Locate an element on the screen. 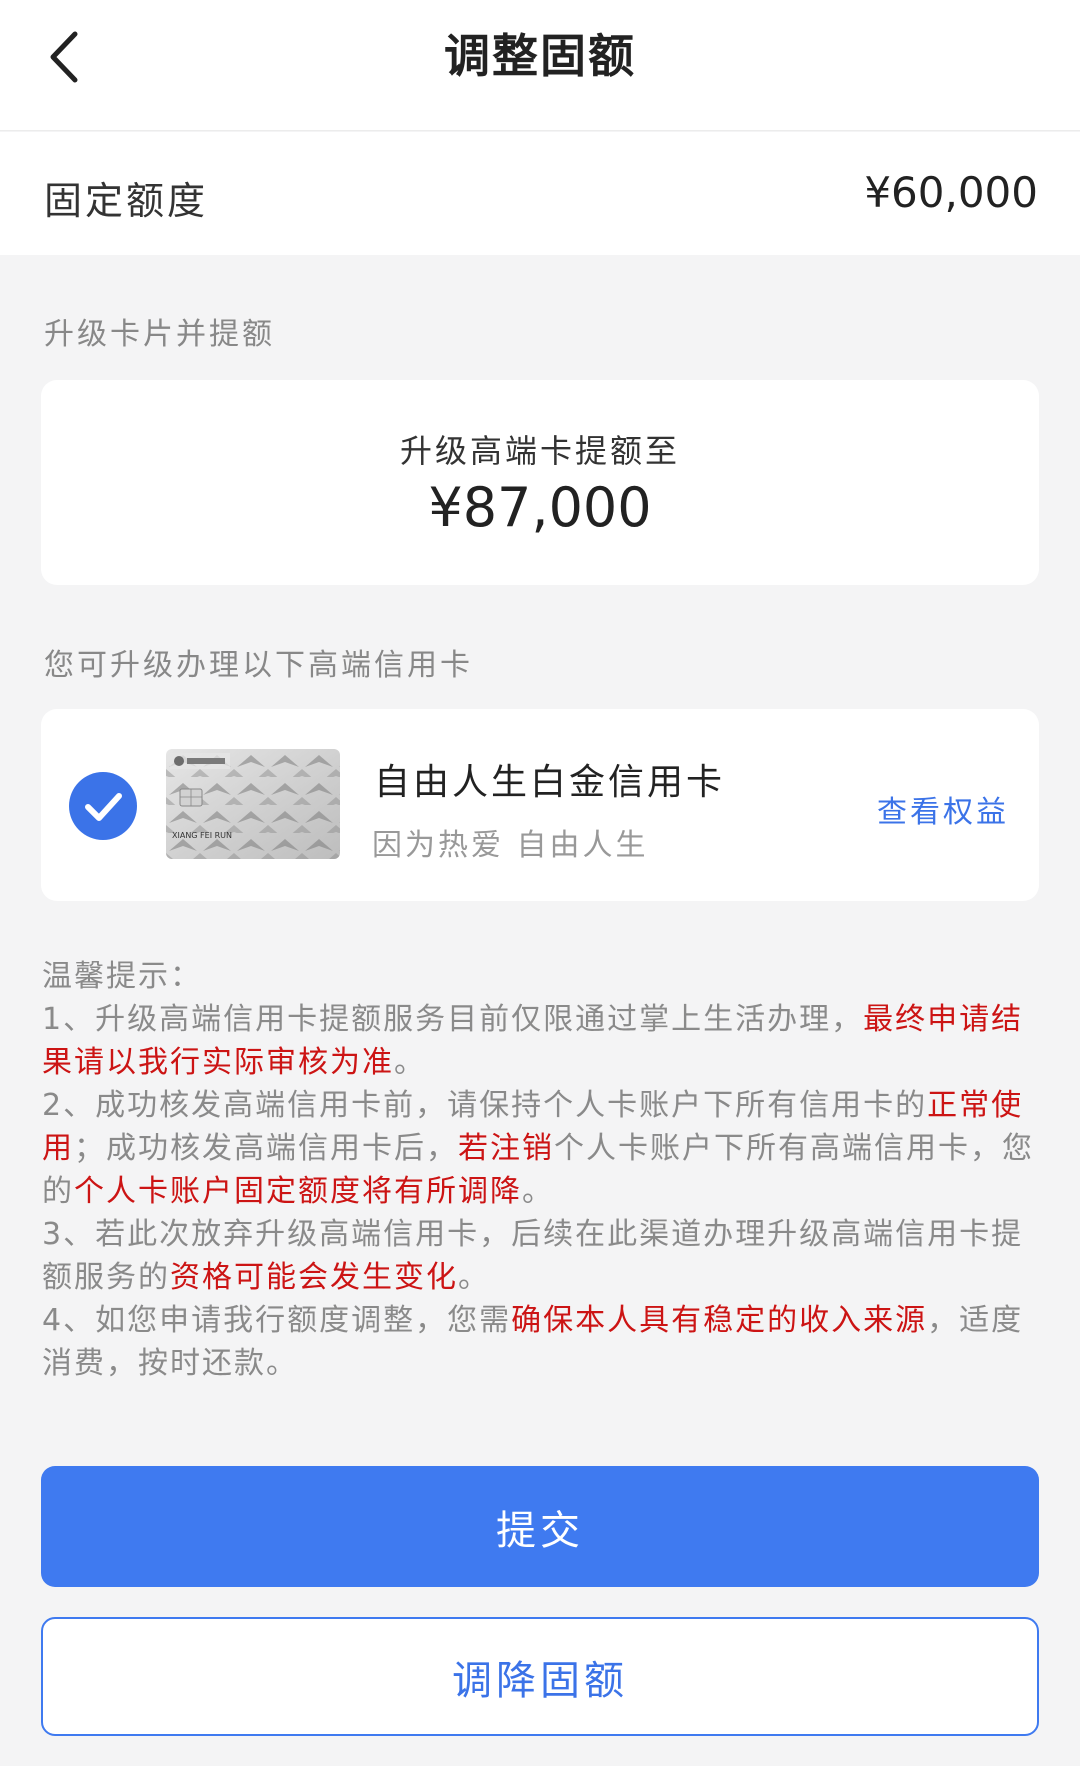 This screenshot has width=1080, height=1766. credit-card-image: XIANG FEI RUN is located at coordinates (253, 804).